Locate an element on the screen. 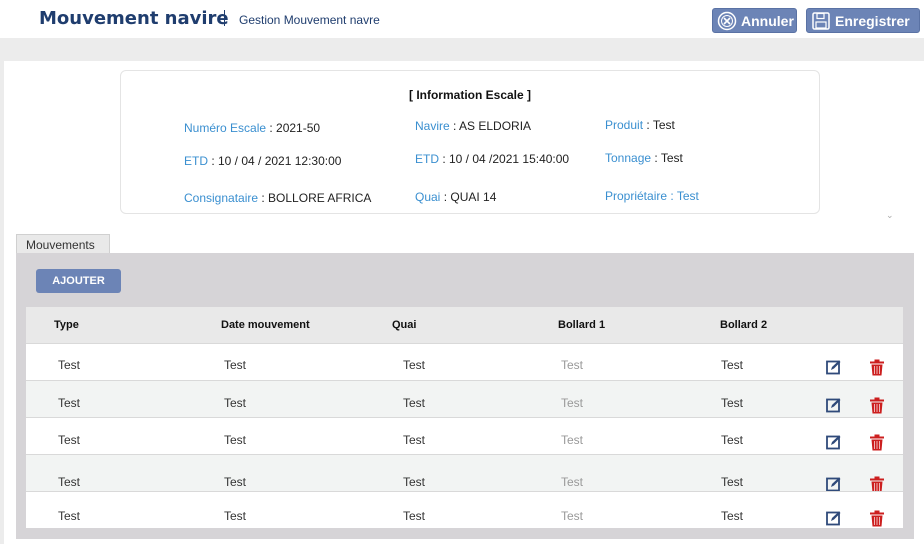 This screenshot has width=924, height=544. navire-field: Navire : AS ELDORIA is located at coordinates (473, 126).